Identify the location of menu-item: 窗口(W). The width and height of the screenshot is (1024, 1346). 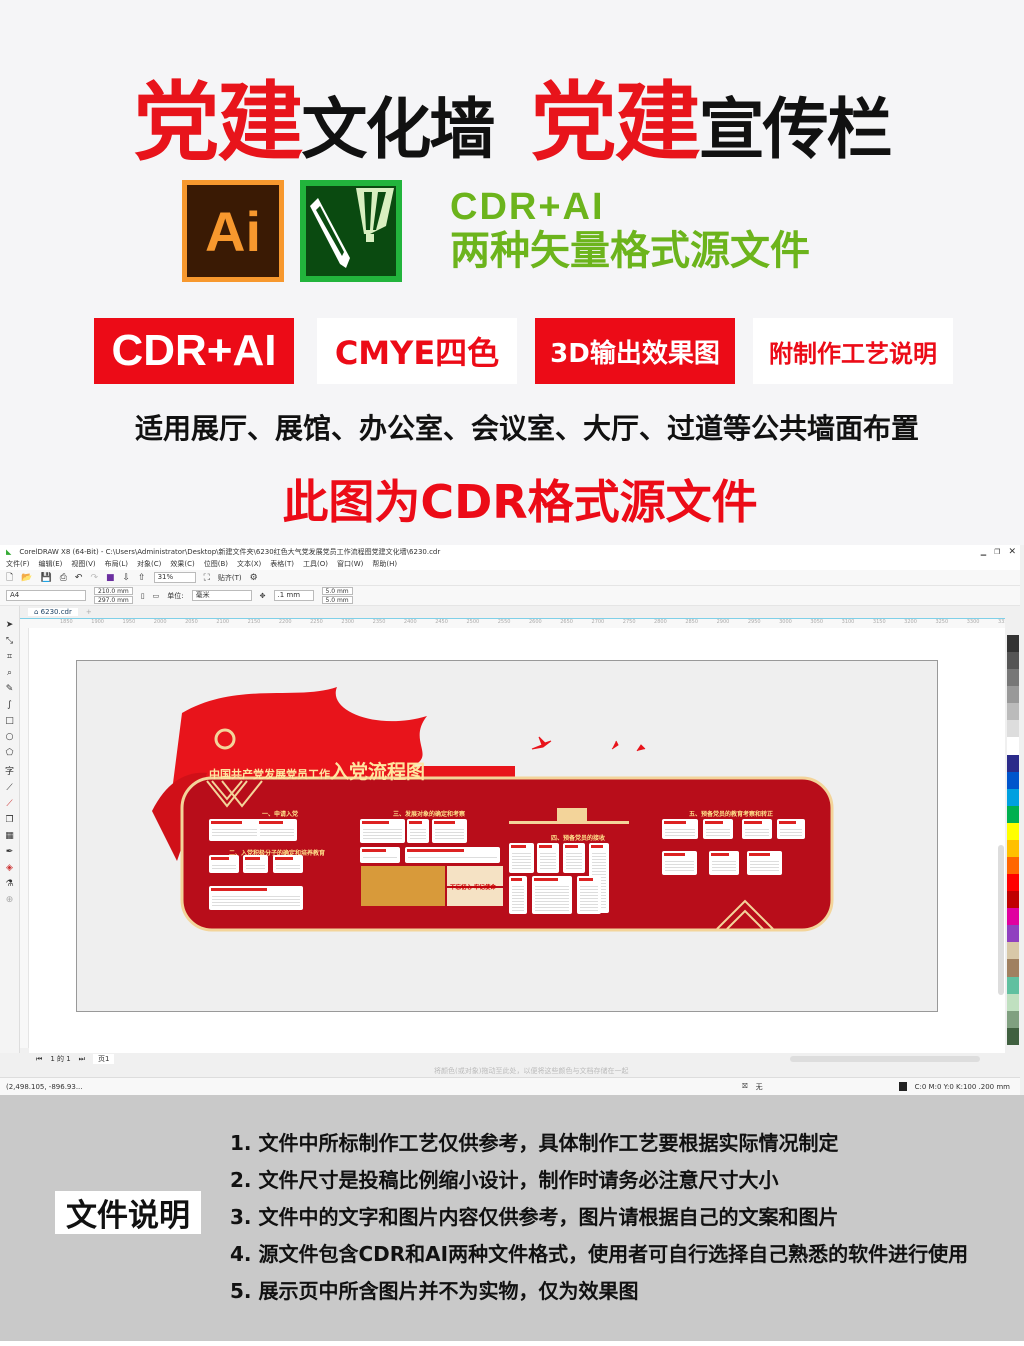
(350, 564).